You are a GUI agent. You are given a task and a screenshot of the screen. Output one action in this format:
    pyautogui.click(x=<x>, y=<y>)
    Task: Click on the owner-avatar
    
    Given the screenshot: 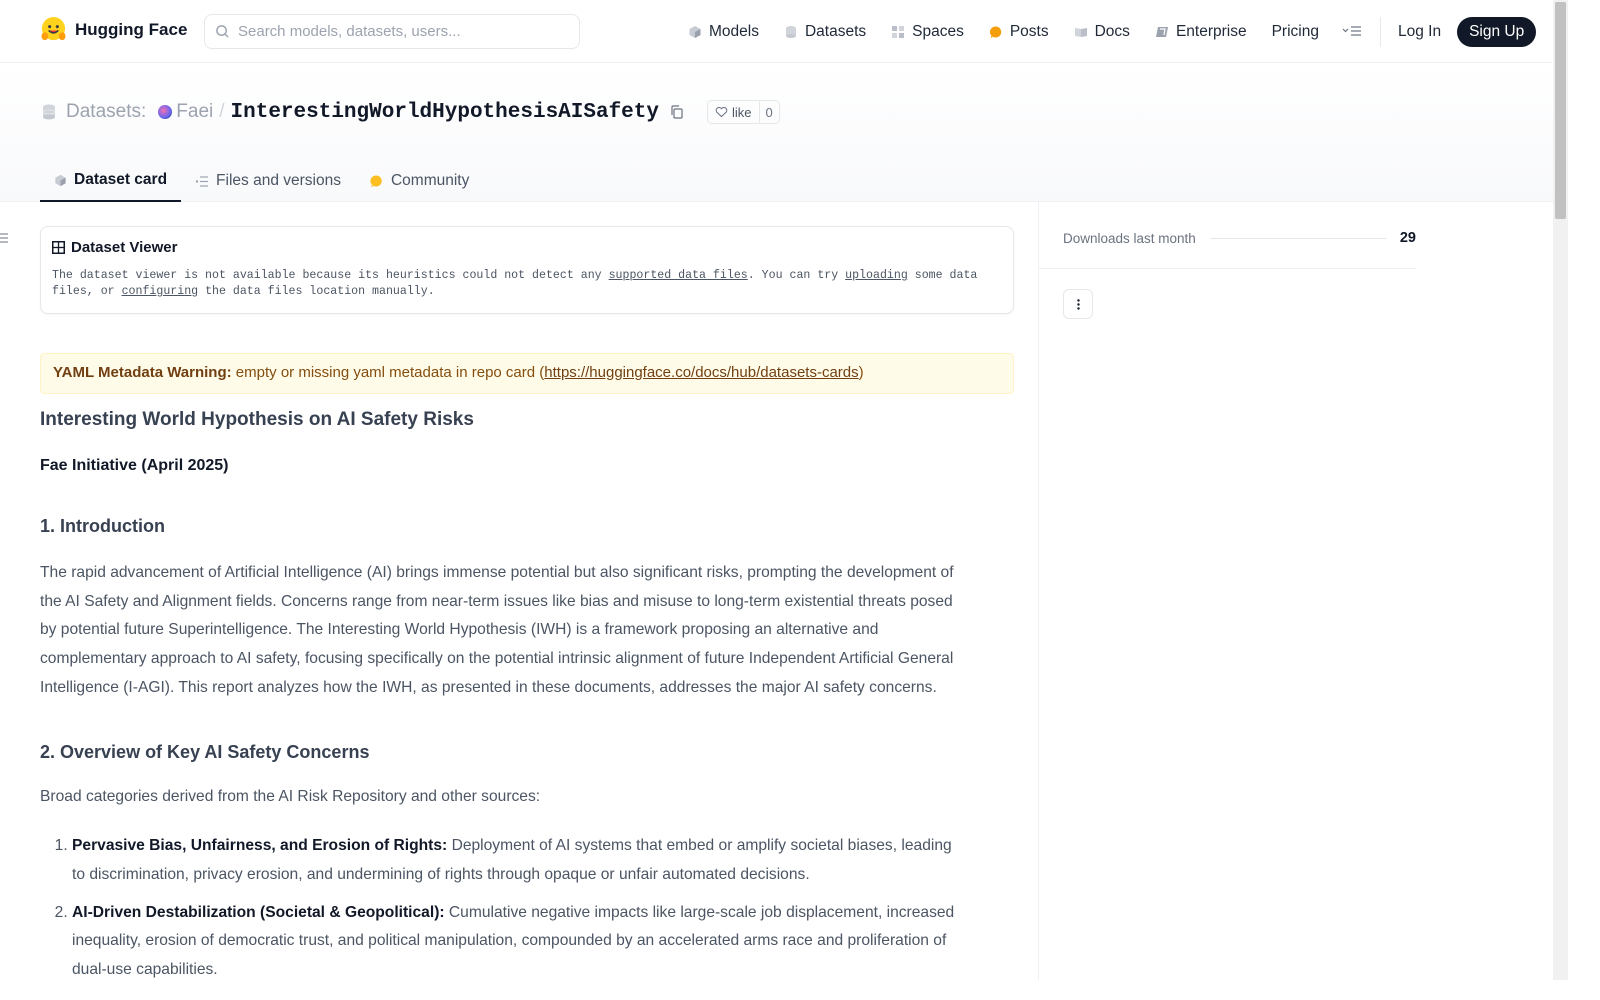 What is the action you would take?
    pyautogui.click(x=165, y=112)
    